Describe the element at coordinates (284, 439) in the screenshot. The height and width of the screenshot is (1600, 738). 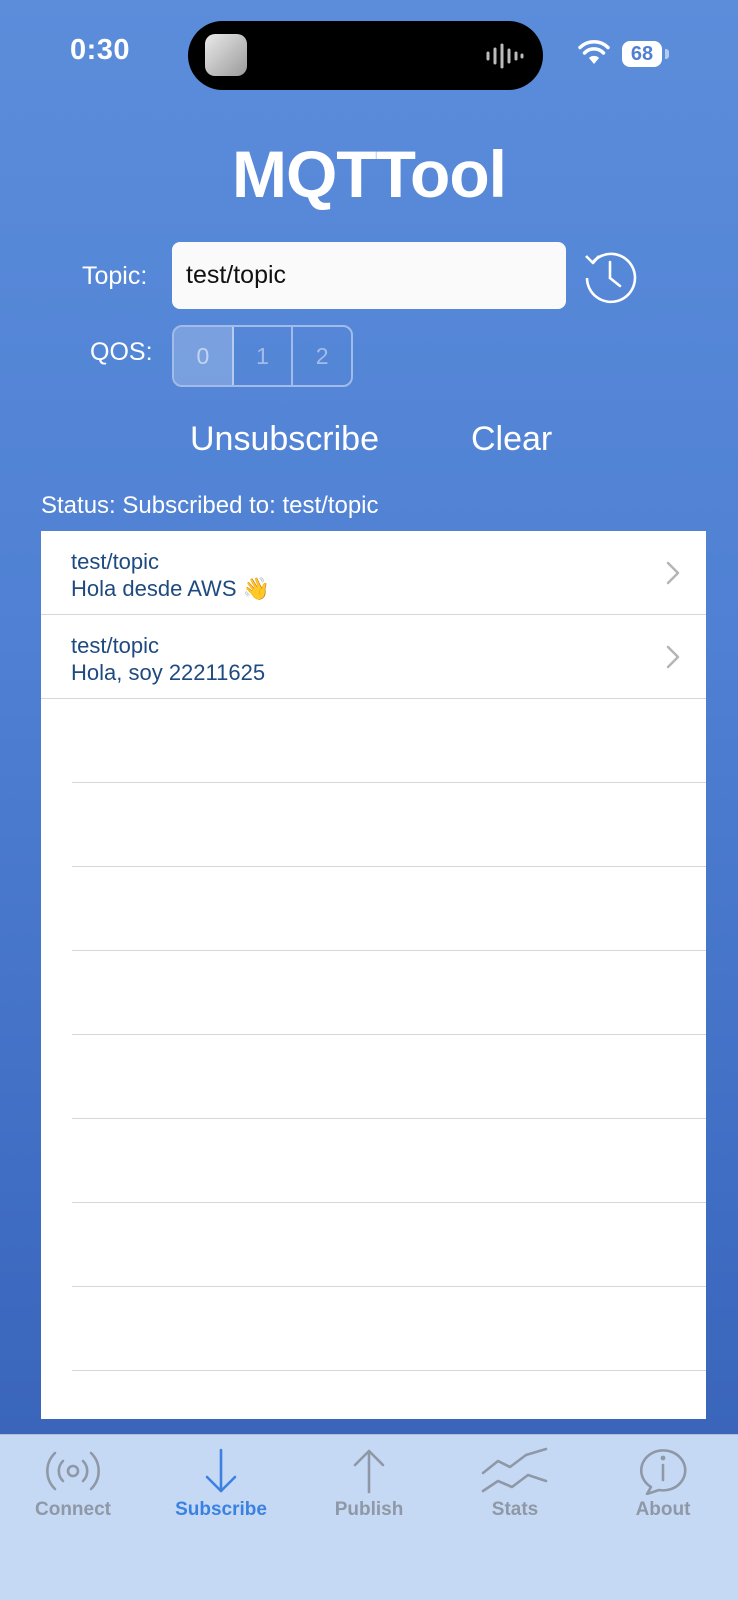
I see `unsubscribe-button: Unsubscribe` at that location.